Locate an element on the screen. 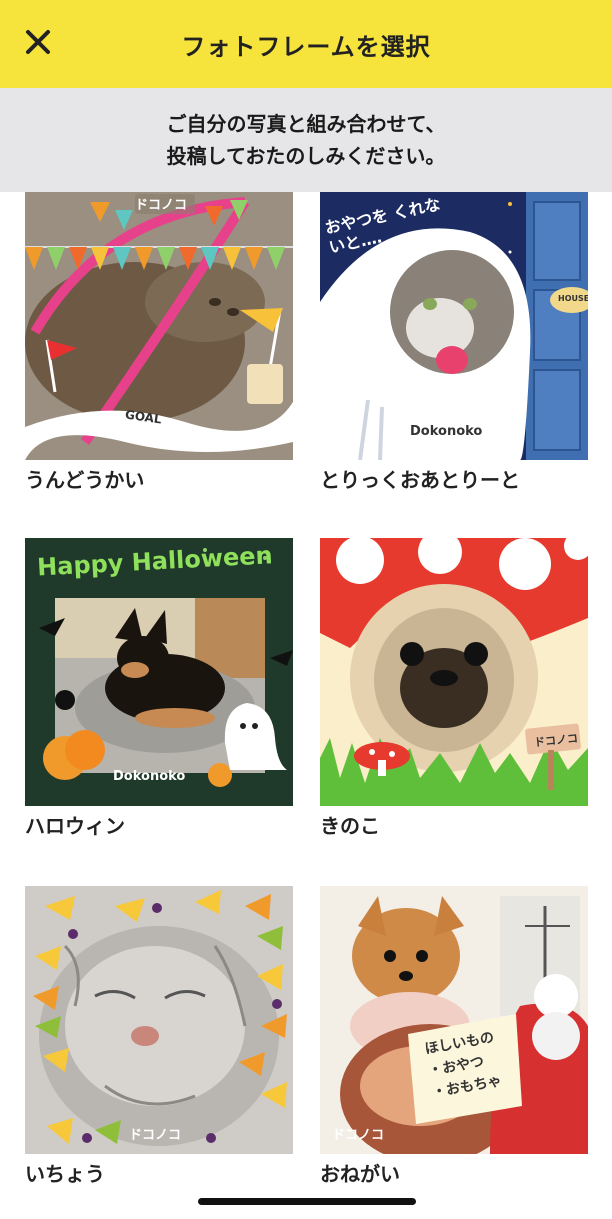  frame-card-mushroom: ドコノコ きのこ is located at coordinates (454, 689).